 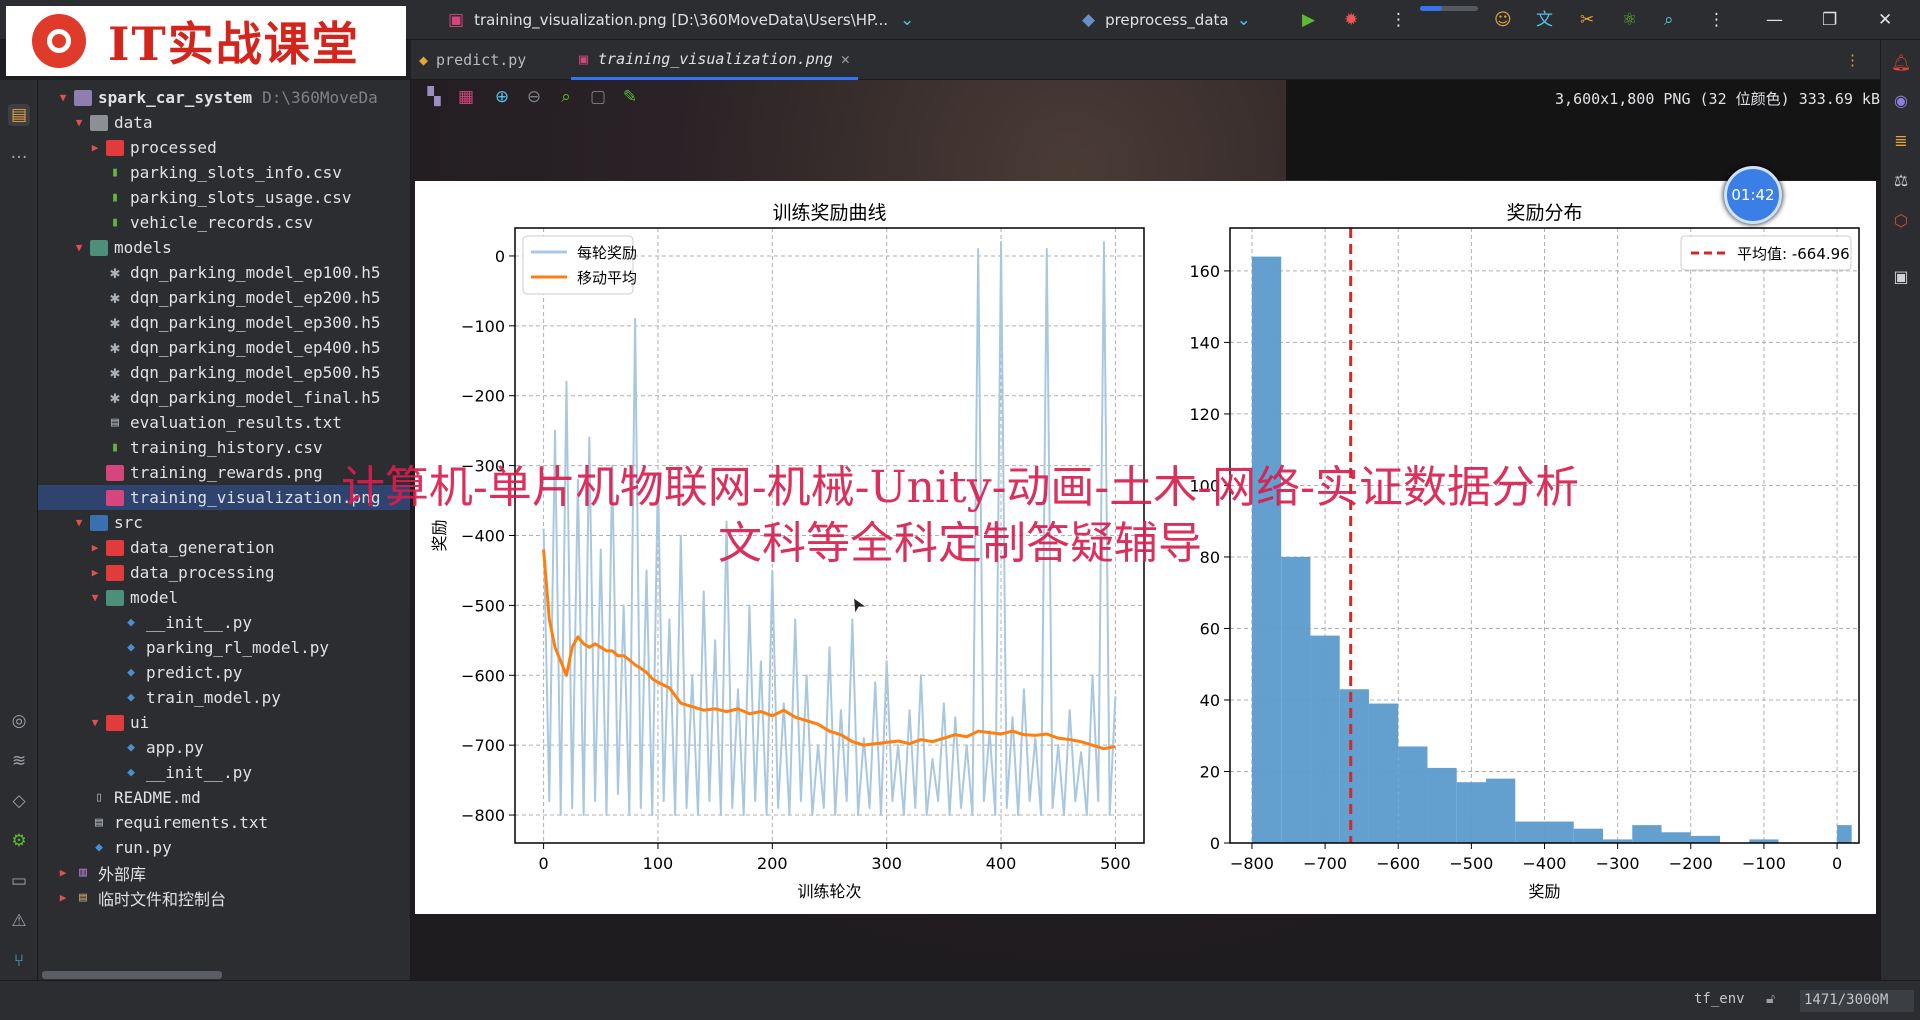 What do you see at coordinates (1774, 20) in the screenshot?
I see `minimize-button: —` at bounding box center [1774, 20].